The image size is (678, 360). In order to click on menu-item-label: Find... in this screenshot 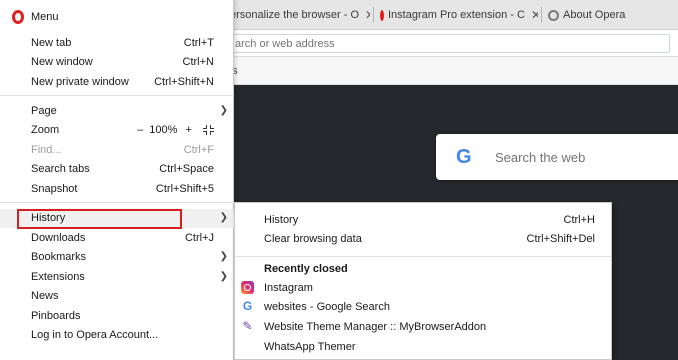, I will do `click(46, 150)`.